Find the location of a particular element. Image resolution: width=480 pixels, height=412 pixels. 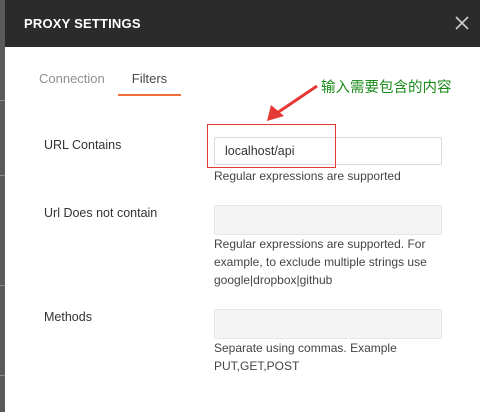

annotation-arrow-icon is located at coordinates (292, 102).